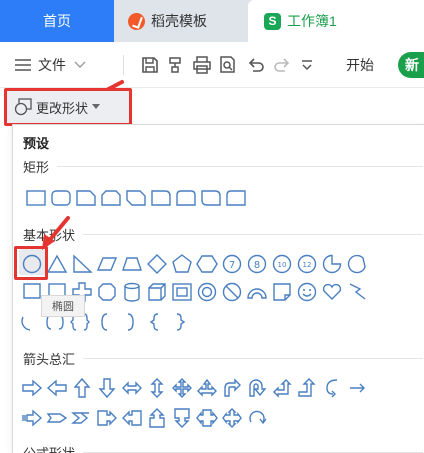  I want to click on diamond-shape-icon, so click(157, 264).